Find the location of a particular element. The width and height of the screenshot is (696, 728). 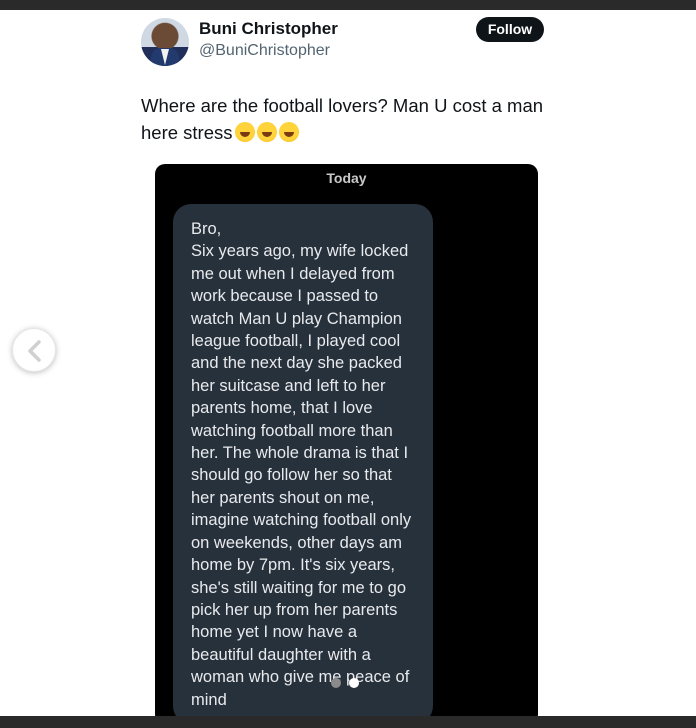

author-name: Buni Christopher is located at coordinates (268, 29).